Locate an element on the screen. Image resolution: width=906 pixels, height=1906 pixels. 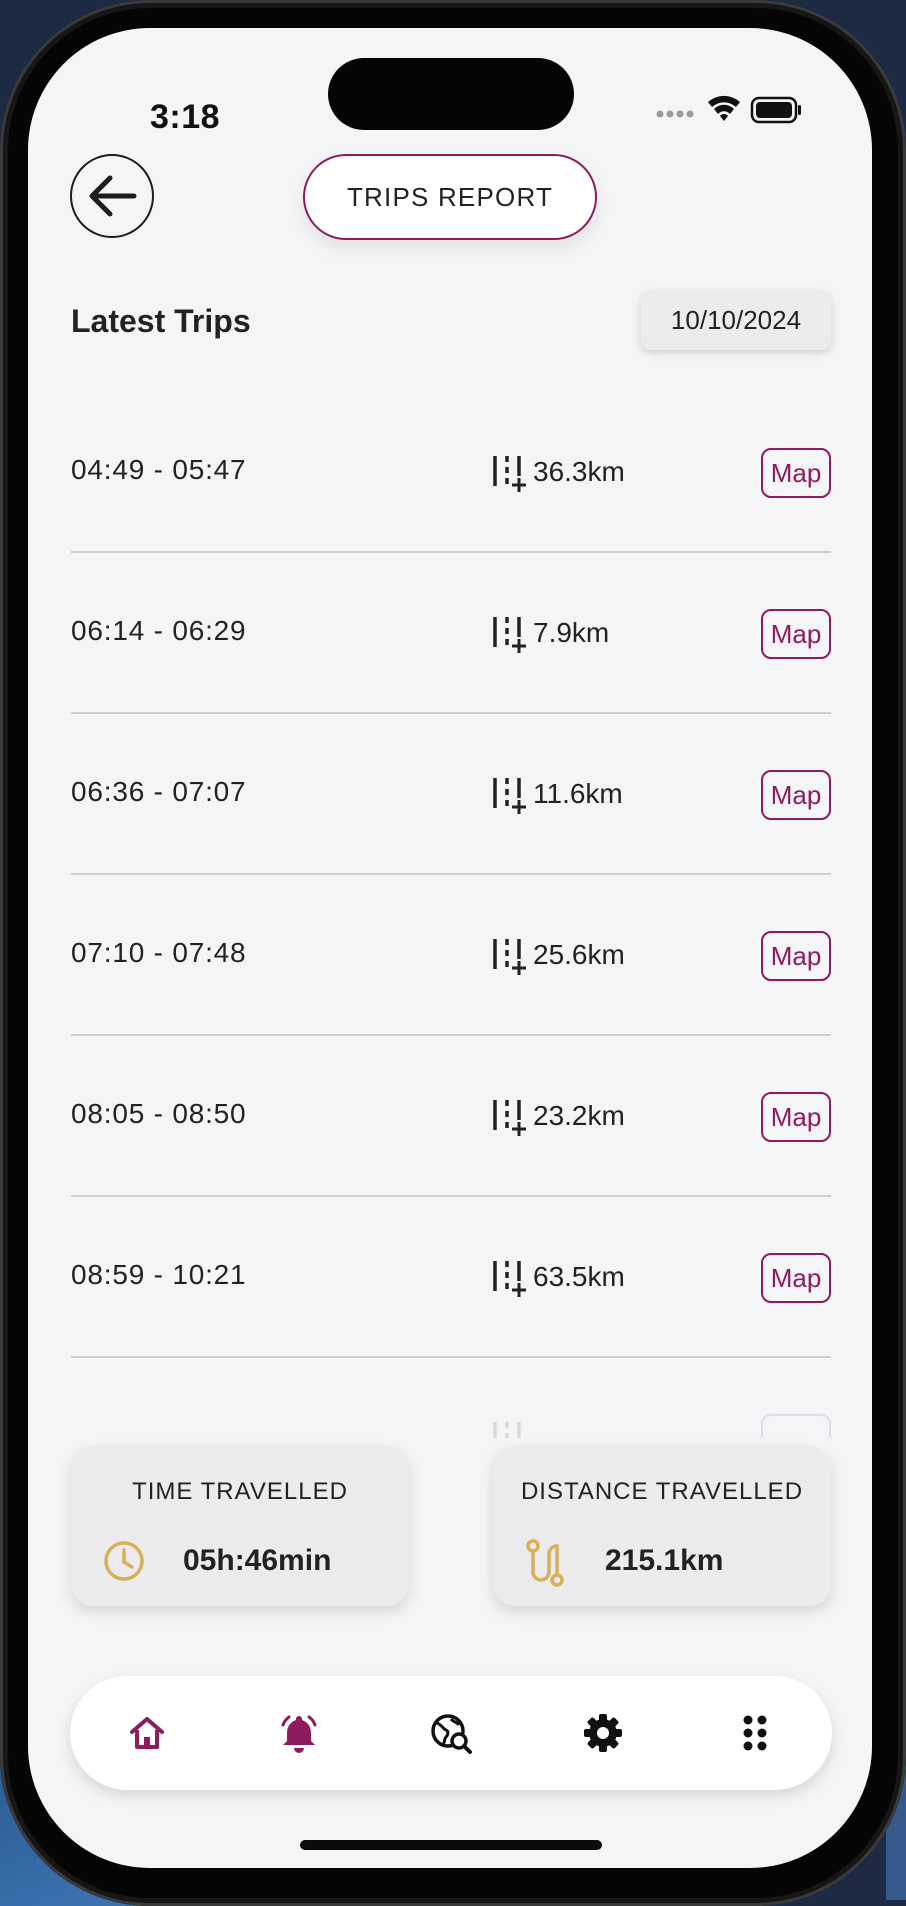
globe-search-icon is located at coordinates (451, 1734).